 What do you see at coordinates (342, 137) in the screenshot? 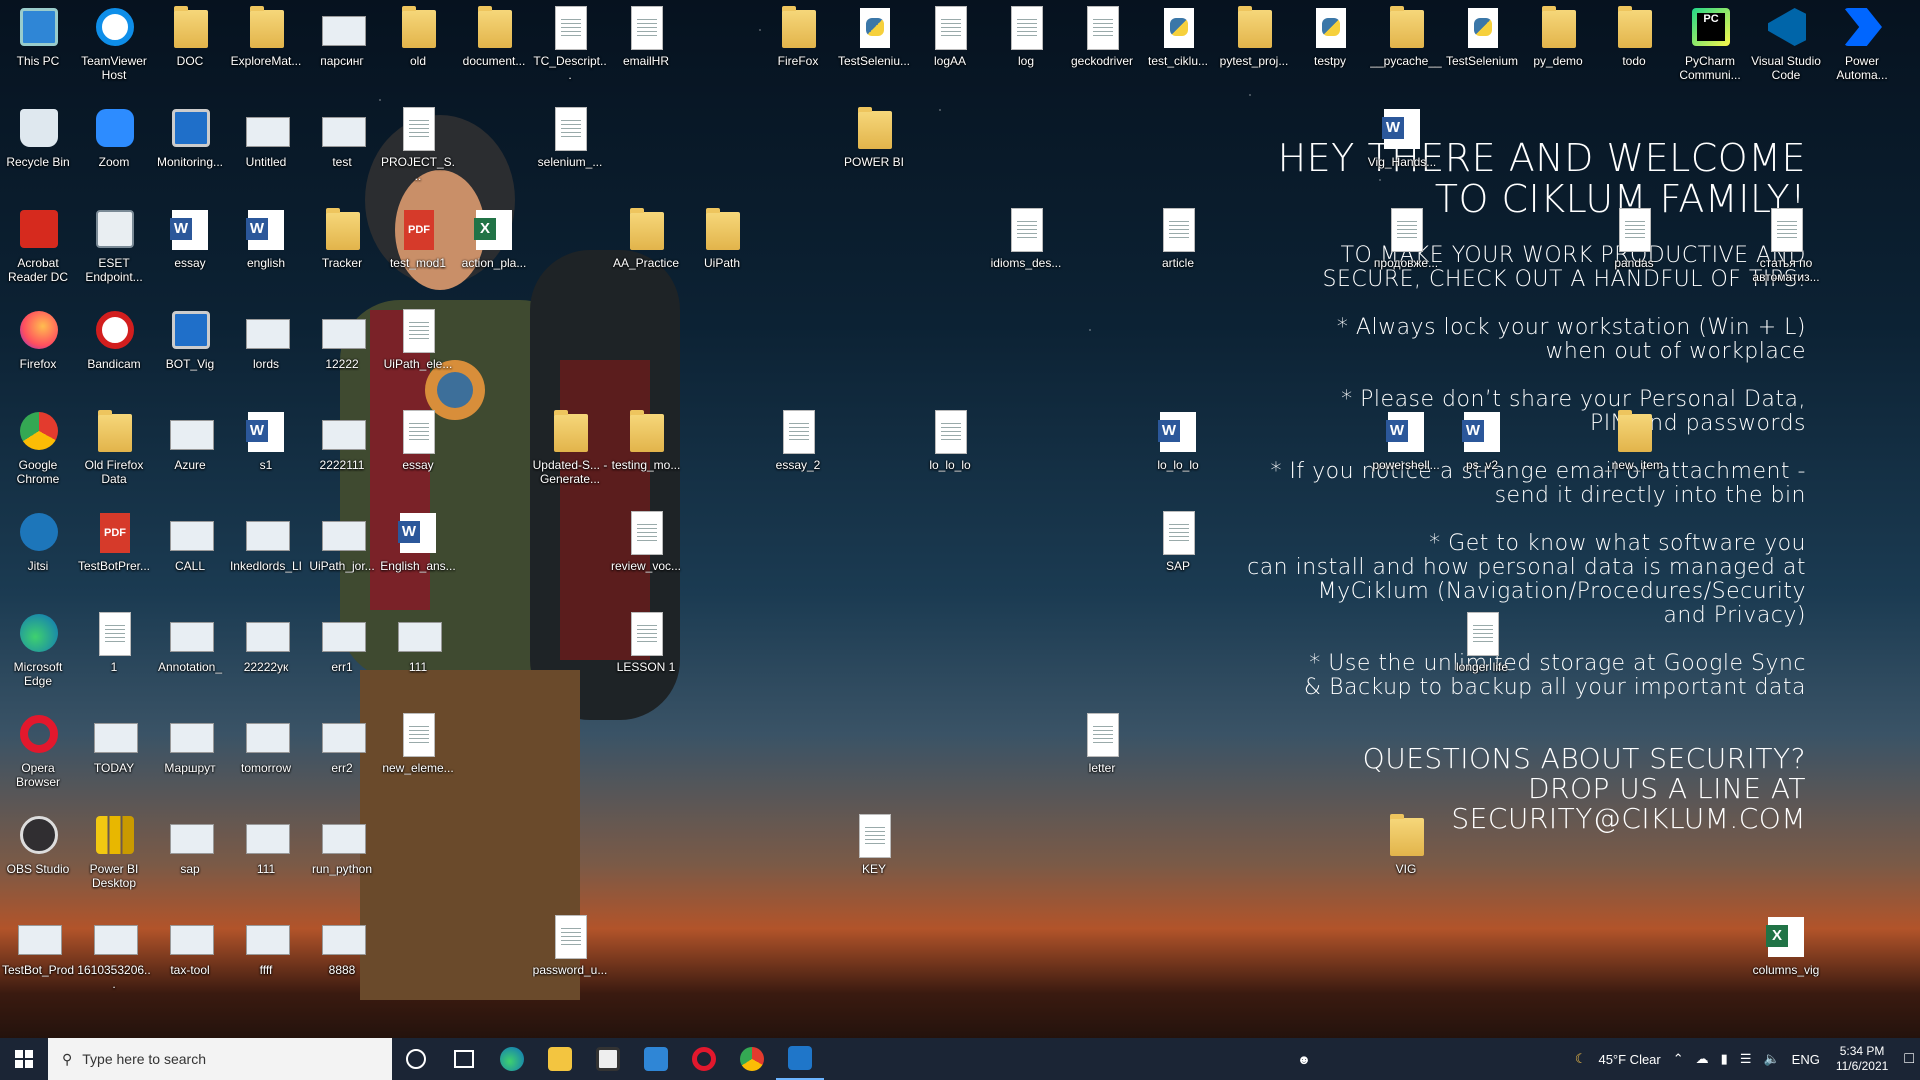
I see `desktop-icon: test` at bounding box center [342, 137].